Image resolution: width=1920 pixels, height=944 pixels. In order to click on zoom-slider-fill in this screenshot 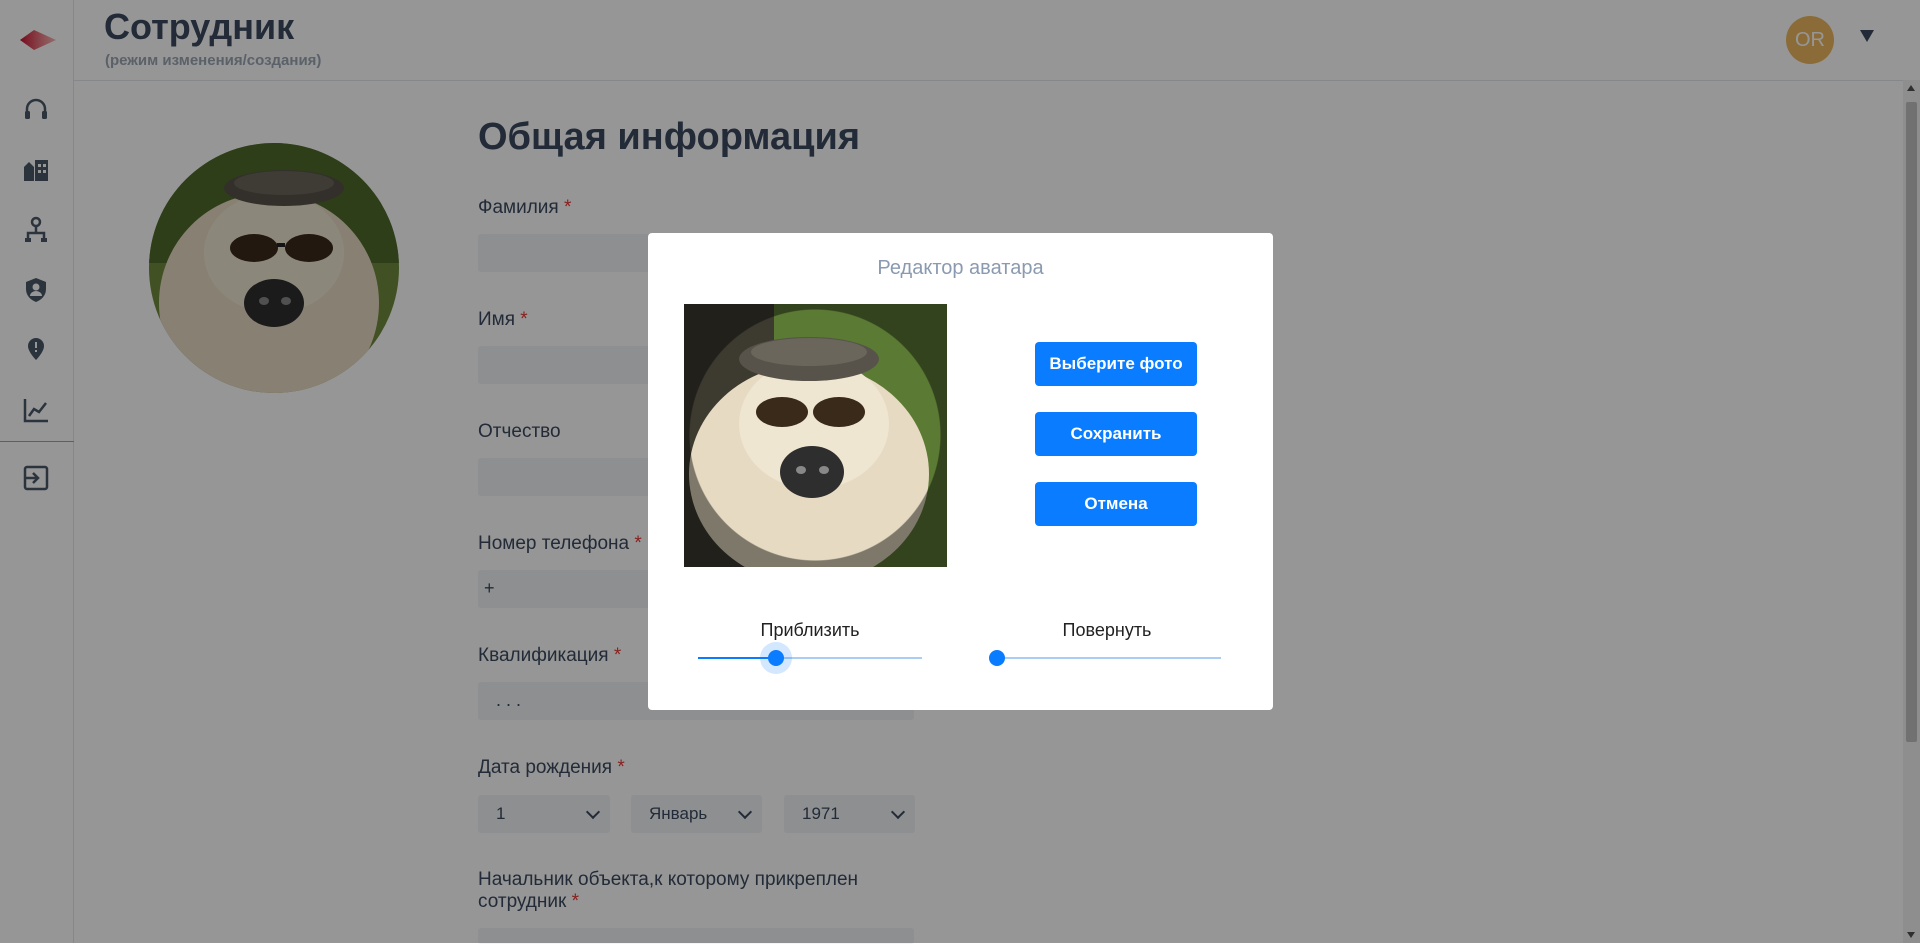, I will do `click(737, 658)`.